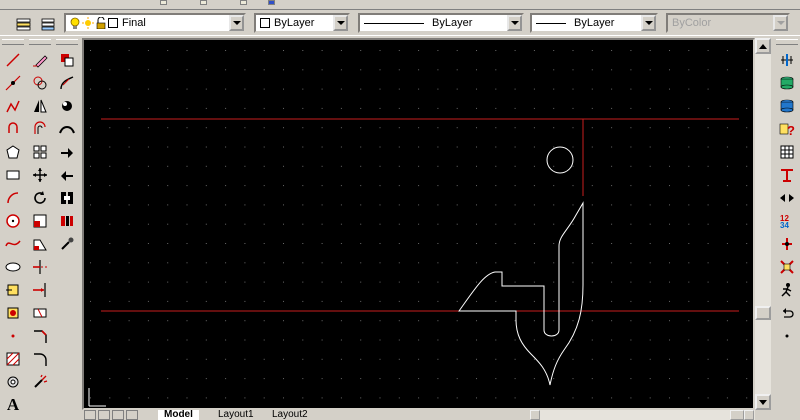 The height and width of the screenshot is (420, 800). I want to click on layer-manager-icon, so click(24, 23).